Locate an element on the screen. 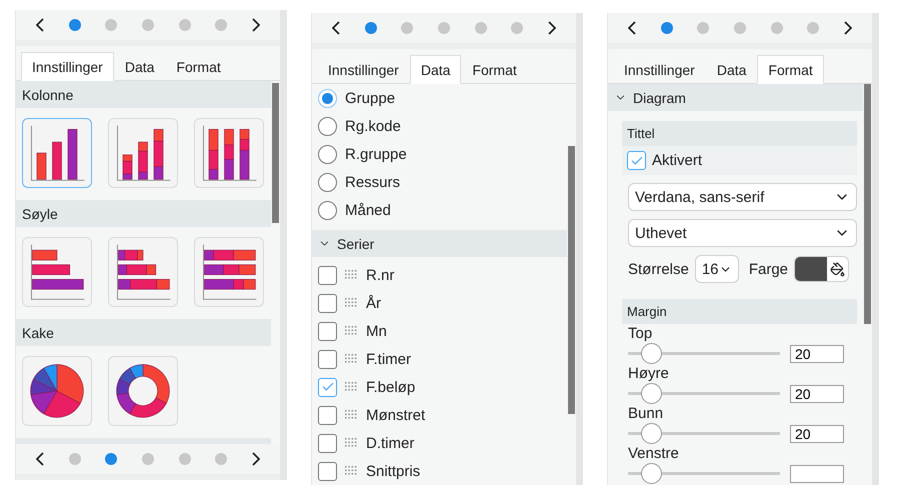 The image size is (899, 496). size-label: Størrelse is located at coordinates (658, 269).